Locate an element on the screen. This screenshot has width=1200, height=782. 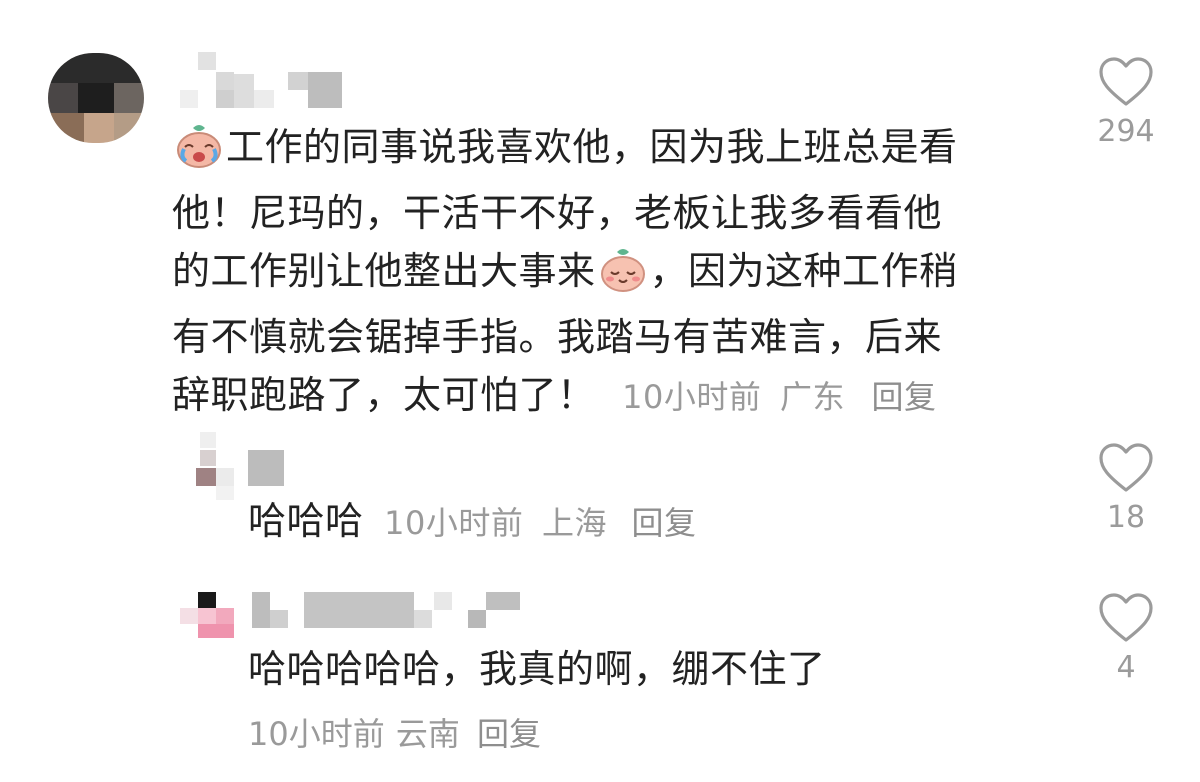
reply-text: 哈哈哈哈哈，我真的啊，绷不住了 is located at coordinates (537, 669).